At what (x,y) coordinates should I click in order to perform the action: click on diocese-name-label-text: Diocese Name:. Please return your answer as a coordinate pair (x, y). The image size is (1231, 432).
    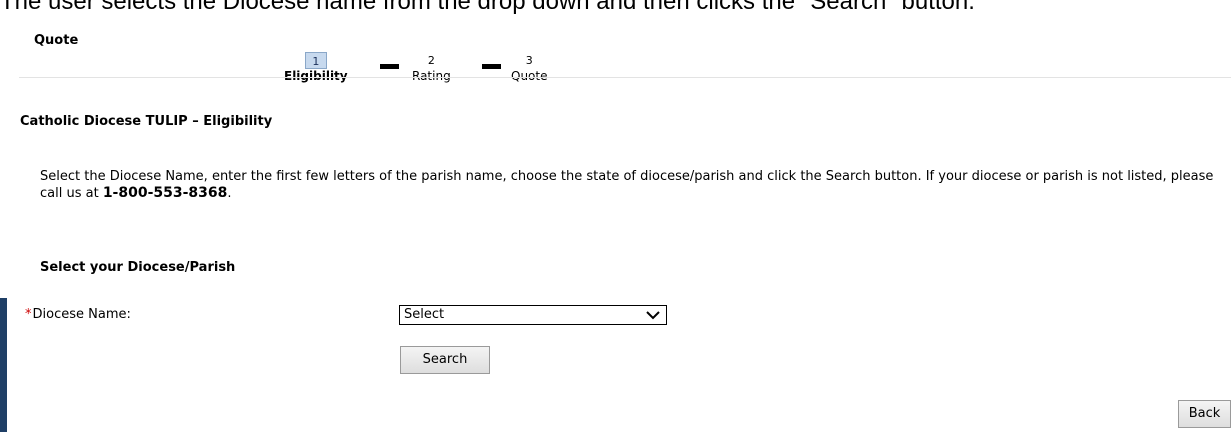
    Looking at the image, I should click on (81, 314).